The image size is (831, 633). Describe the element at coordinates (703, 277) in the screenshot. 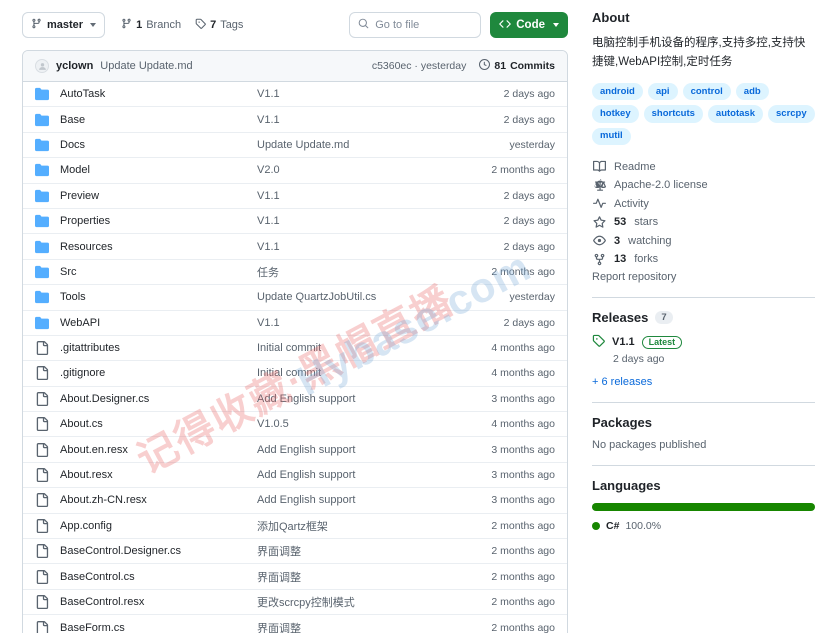

I see `report-repository-link: Report repository` at that location.